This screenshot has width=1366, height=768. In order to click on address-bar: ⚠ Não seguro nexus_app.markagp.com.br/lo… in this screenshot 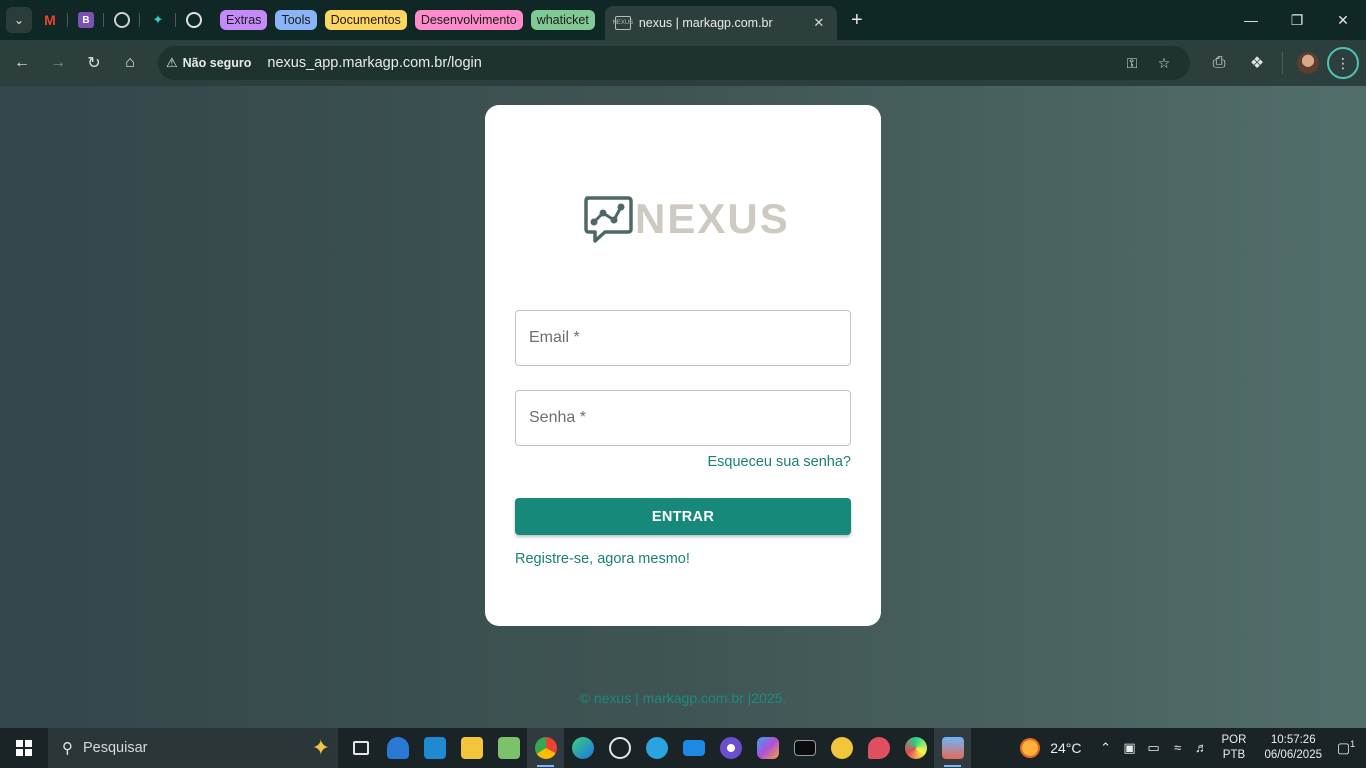, I will do `click(674, 63)`.